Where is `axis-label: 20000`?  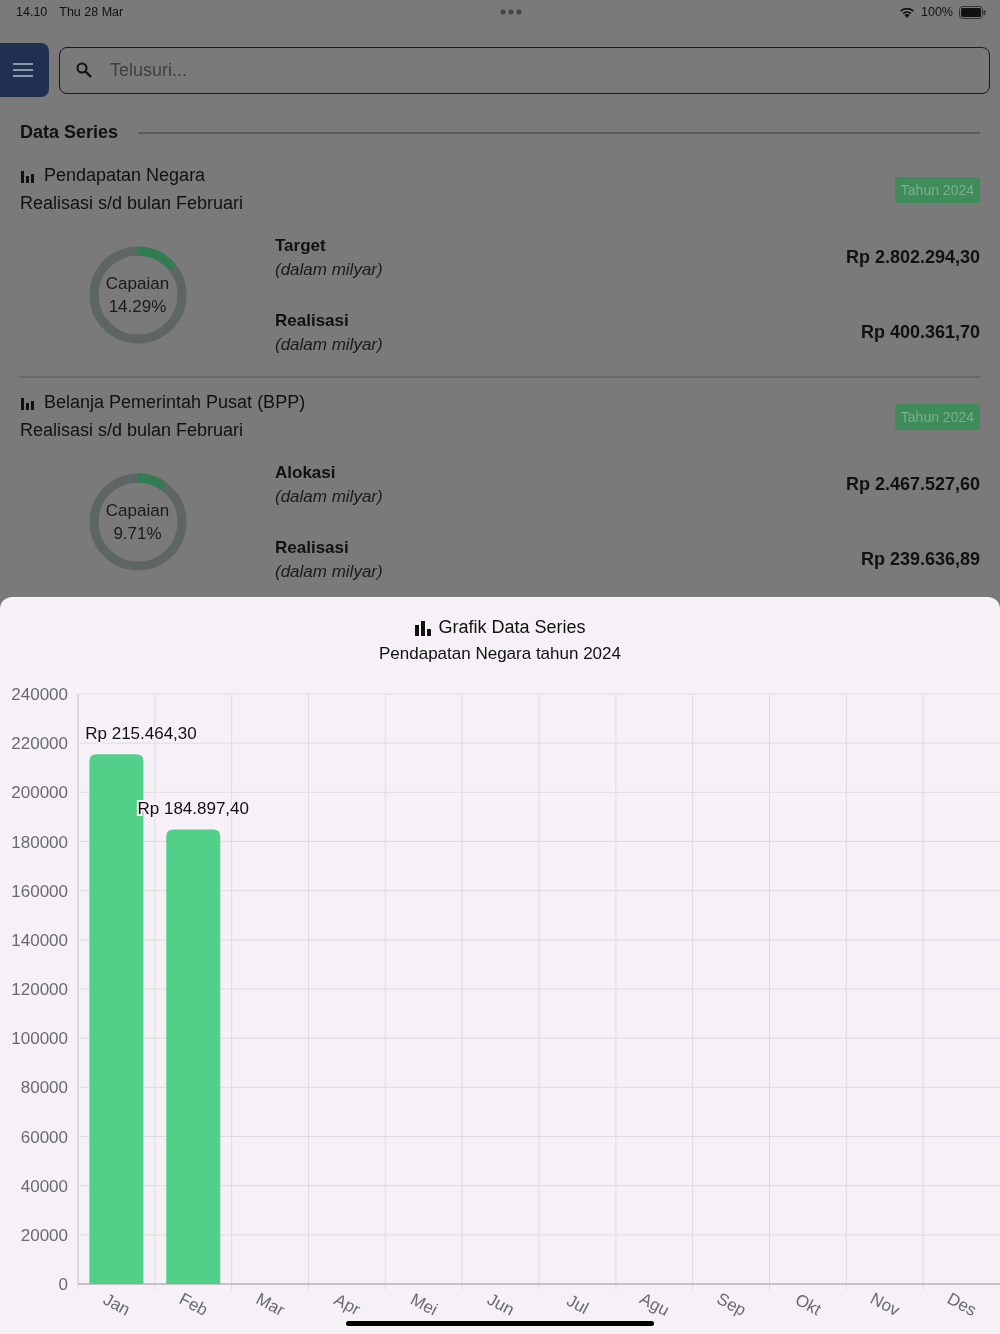 axis-label: 20000 is located at coordinates (44, 1235).